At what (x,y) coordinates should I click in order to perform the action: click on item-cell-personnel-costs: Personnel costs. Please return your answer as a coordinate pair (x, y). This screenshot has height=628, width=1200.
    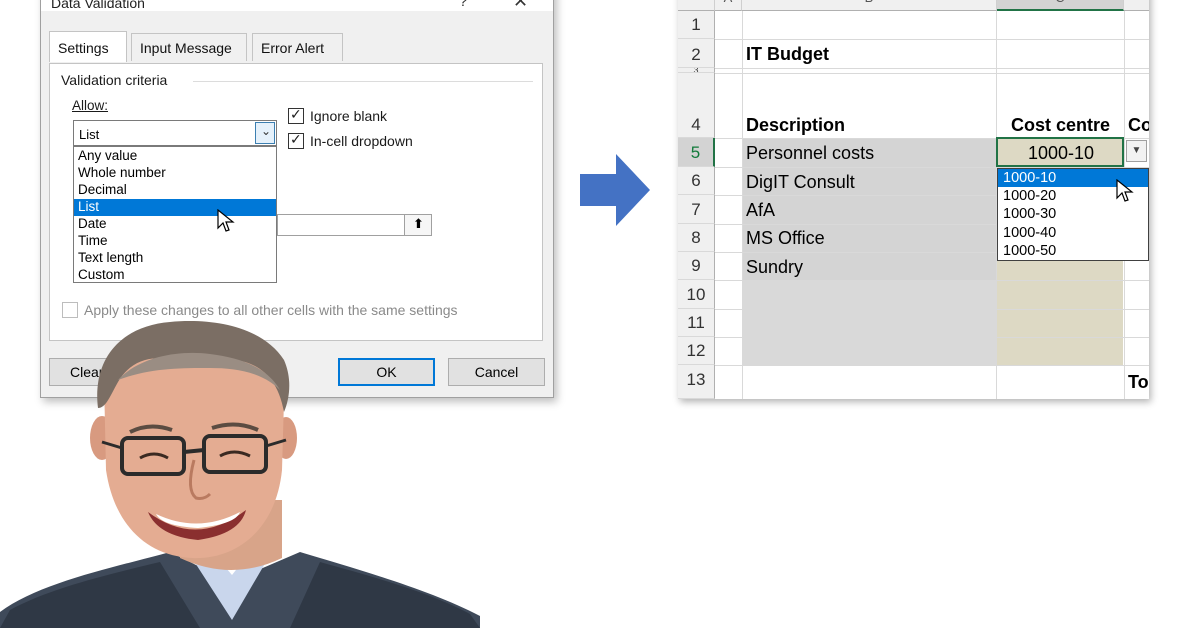
    Looking at the image, I should click on (810, 153).